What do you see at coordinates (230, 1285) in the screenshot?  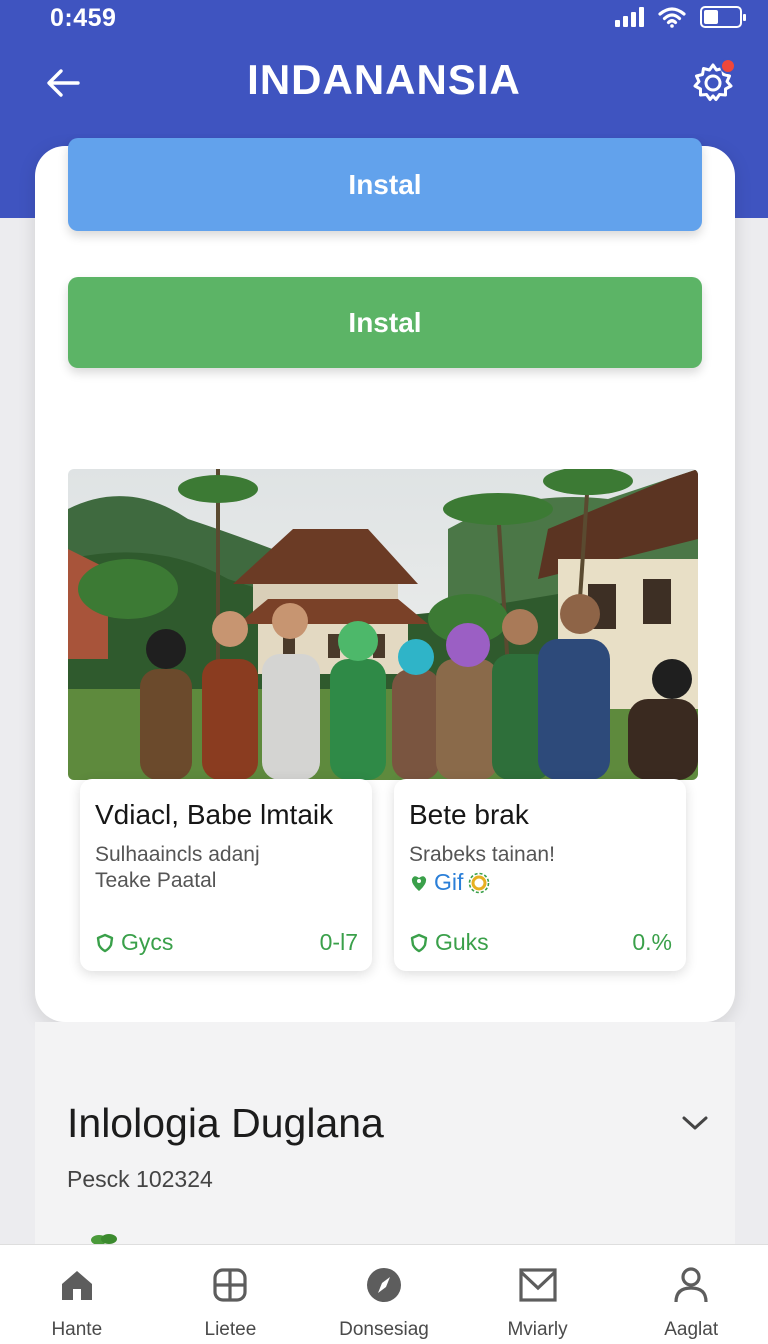 I see `grid-icon` at bounding box center [230, 1285].